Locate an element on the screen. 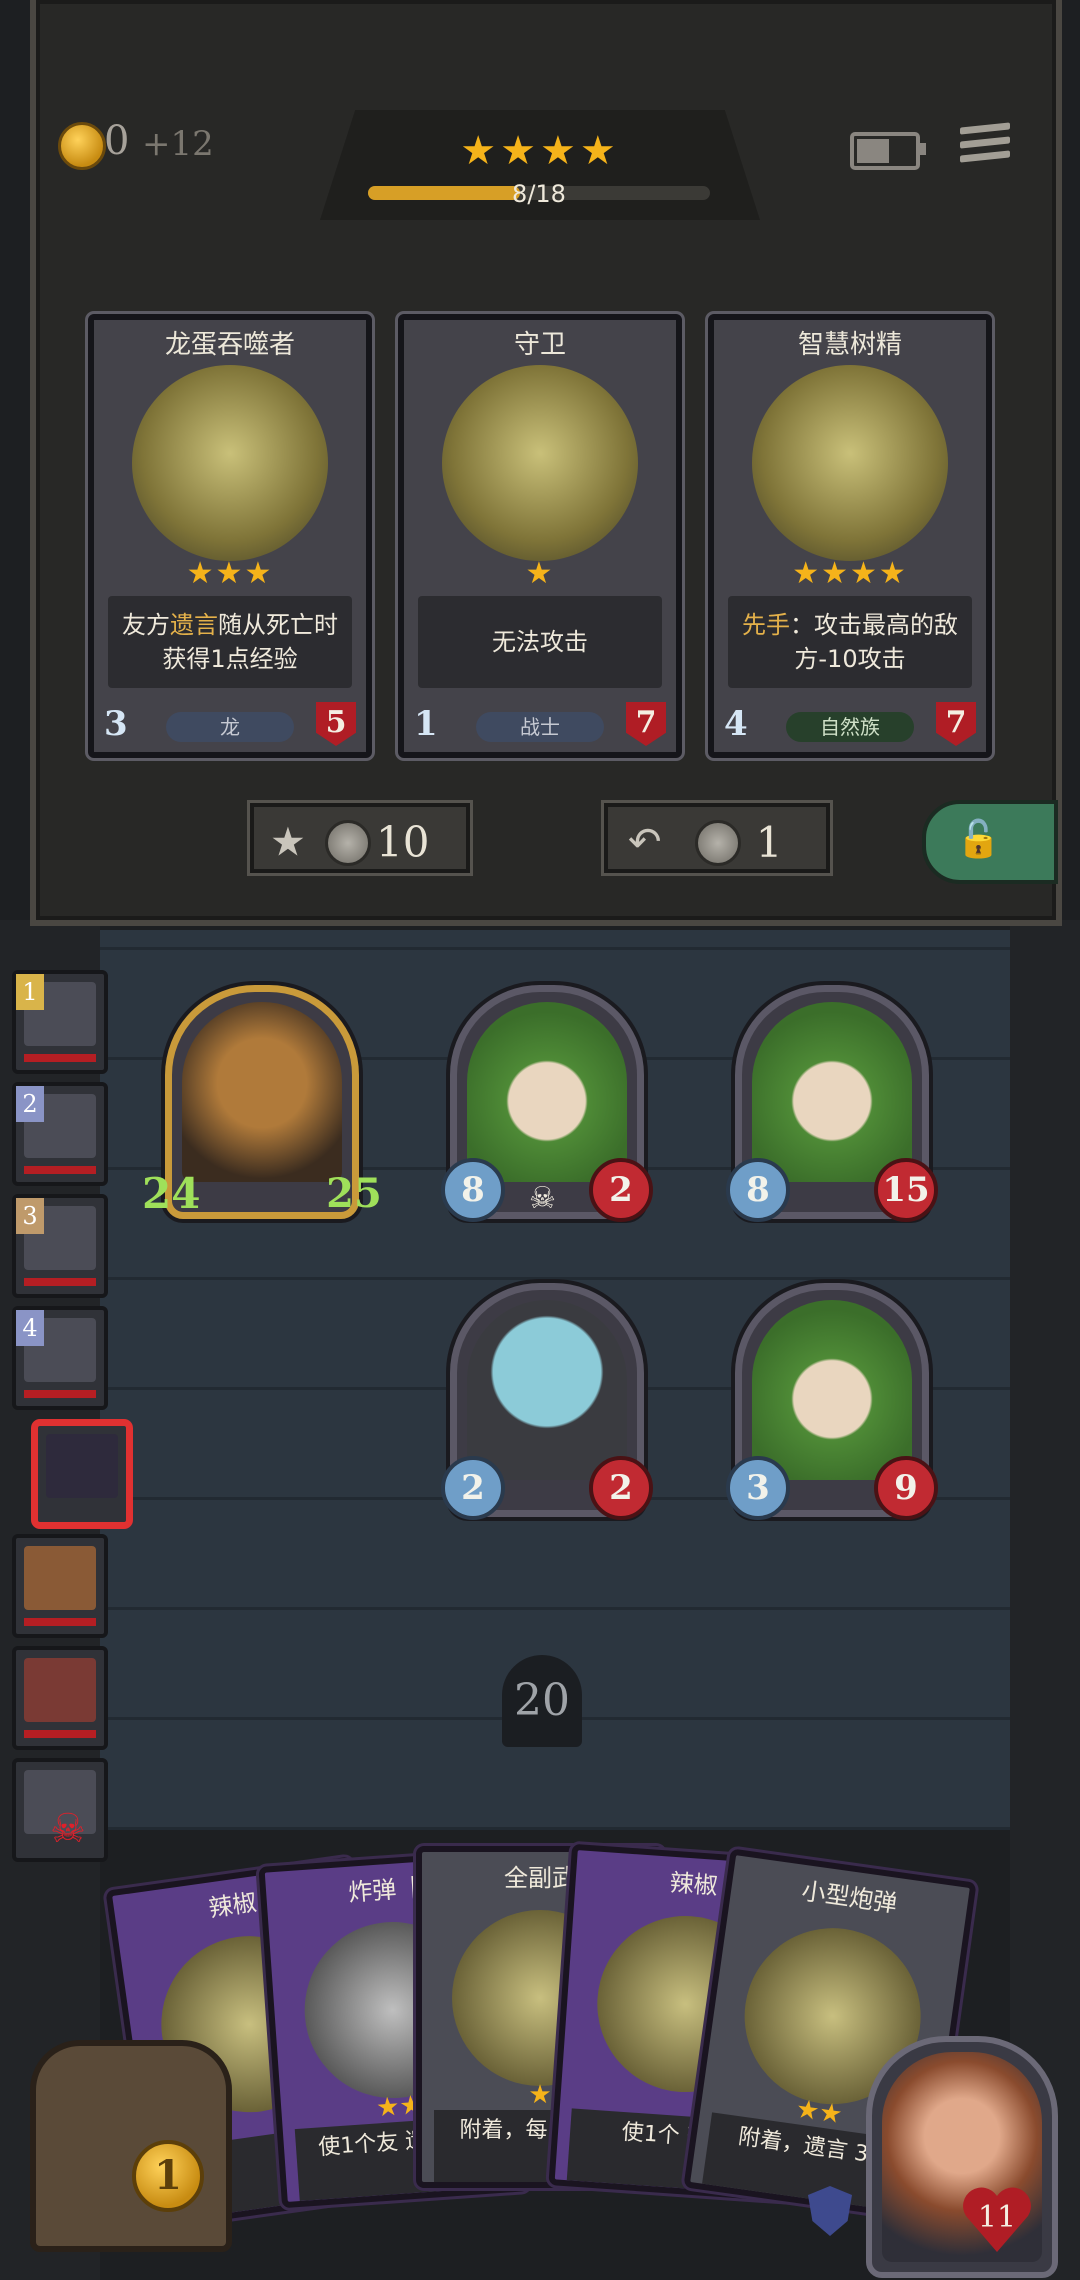  board-minion: 2 2 is located at coordinates (547, 1401).